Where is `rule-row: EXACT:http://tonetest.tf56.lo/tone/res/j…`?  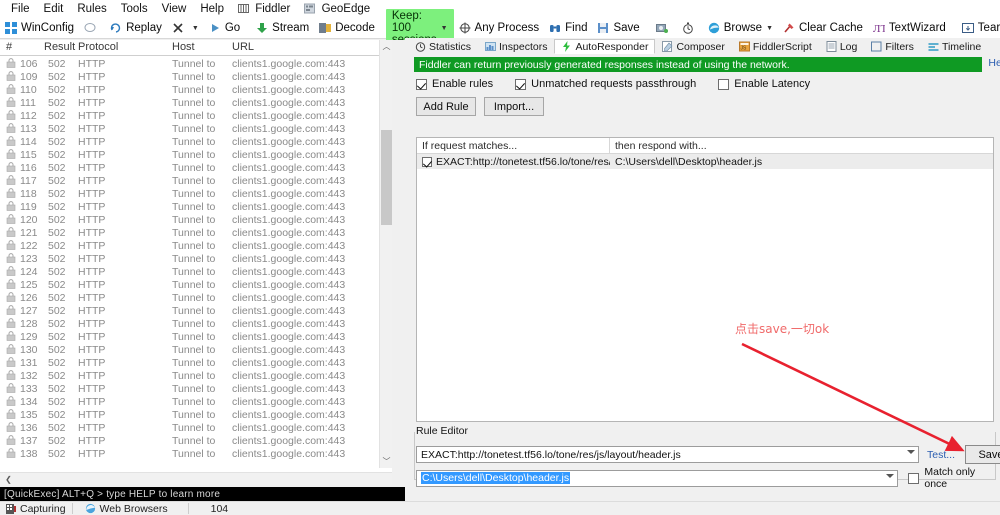
rule-row: EXACT:http://tonetest.tf56.lo/tone/res/j… is located at coordinates (705, 161).